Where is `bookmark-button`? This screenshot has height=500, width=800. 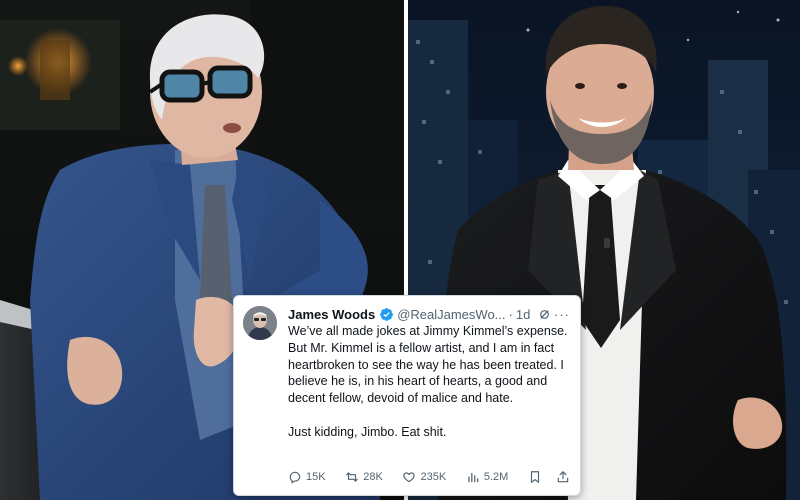
bookmark-button is located at coordinates (535, 477).